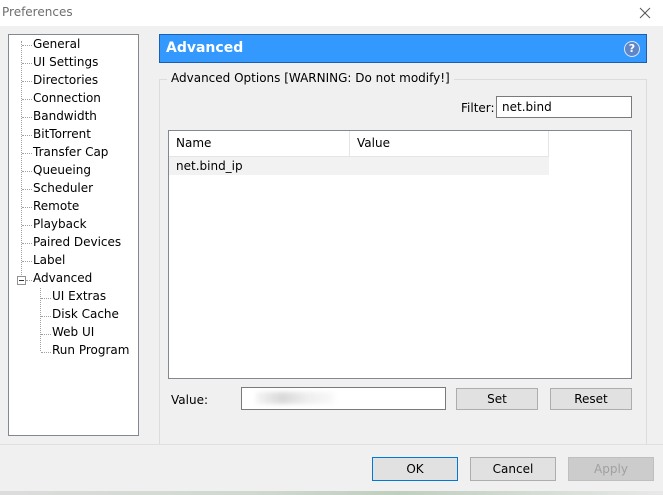  I want to click on section-title: Advanced, so click(205, 48).